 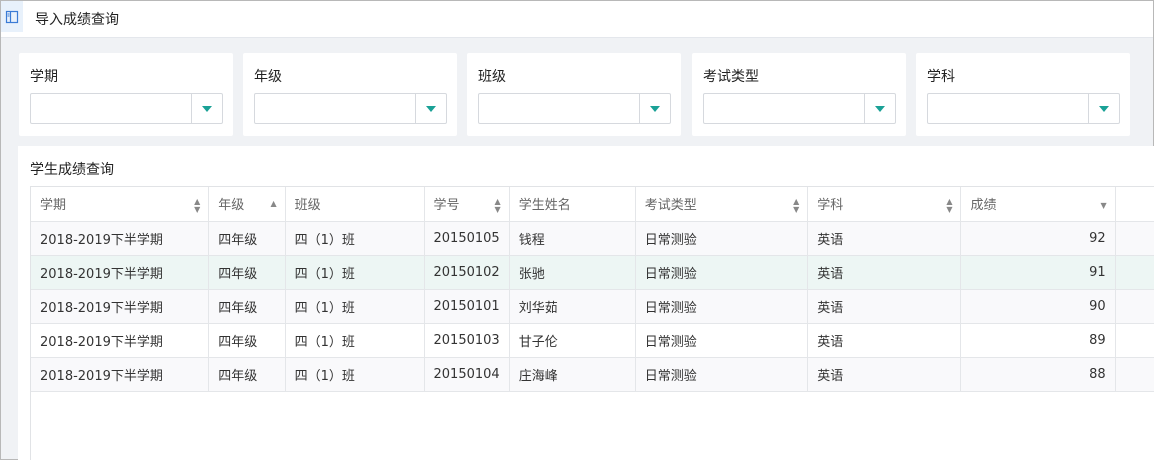 What do you see at coordinates (884, 204) in the screenshot?
I see `column-header-subject: 学科 ▲ ▼` at bounding box center [884, 204].